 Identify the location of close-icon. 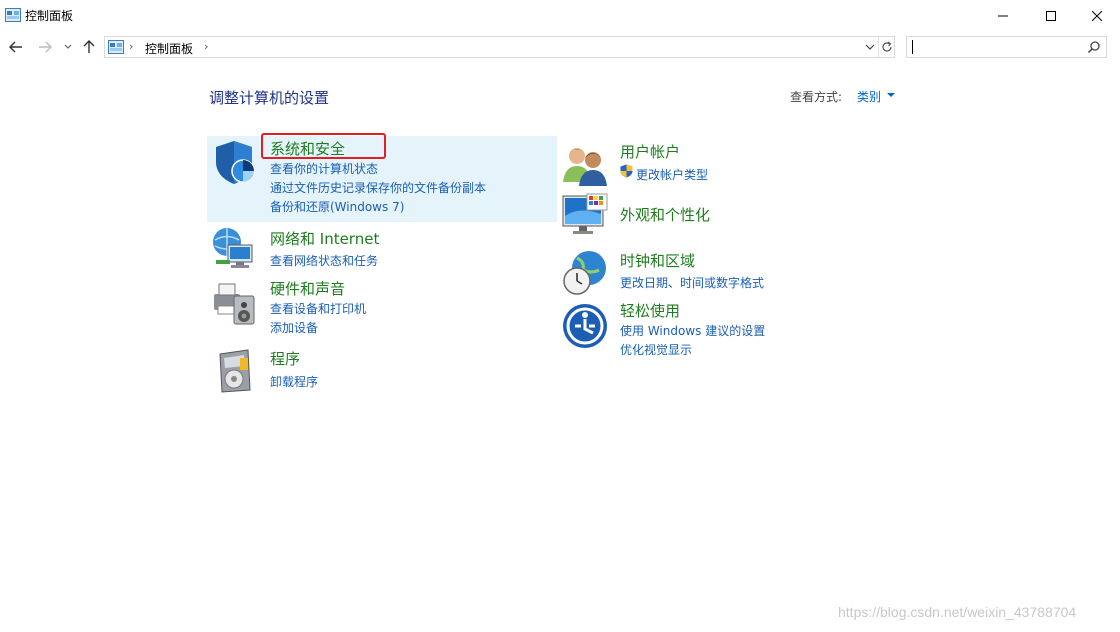
(1097, 16).